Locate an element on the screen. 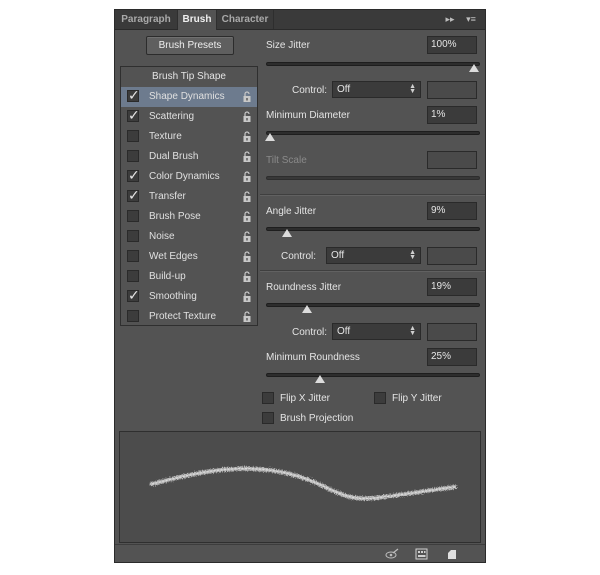  angle-jitter-slider is located at coordinates (373, 229).